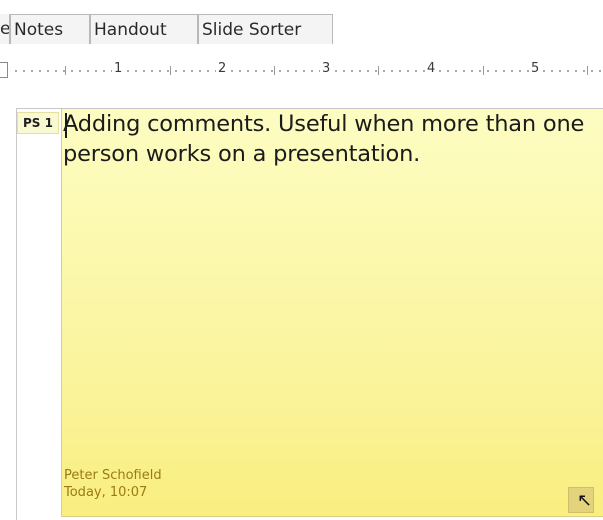 This screenshot has height=520, width=603. Describe the element at coordinates (431, 69) in the screenshot. I see `ruler-number-4: 4` at that location.